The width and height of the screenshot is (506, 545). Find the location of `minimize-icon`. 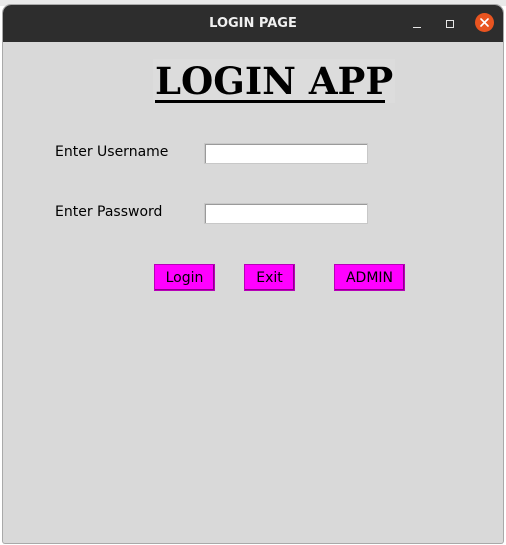

minimize-icon is located at coordinates (417, 27).